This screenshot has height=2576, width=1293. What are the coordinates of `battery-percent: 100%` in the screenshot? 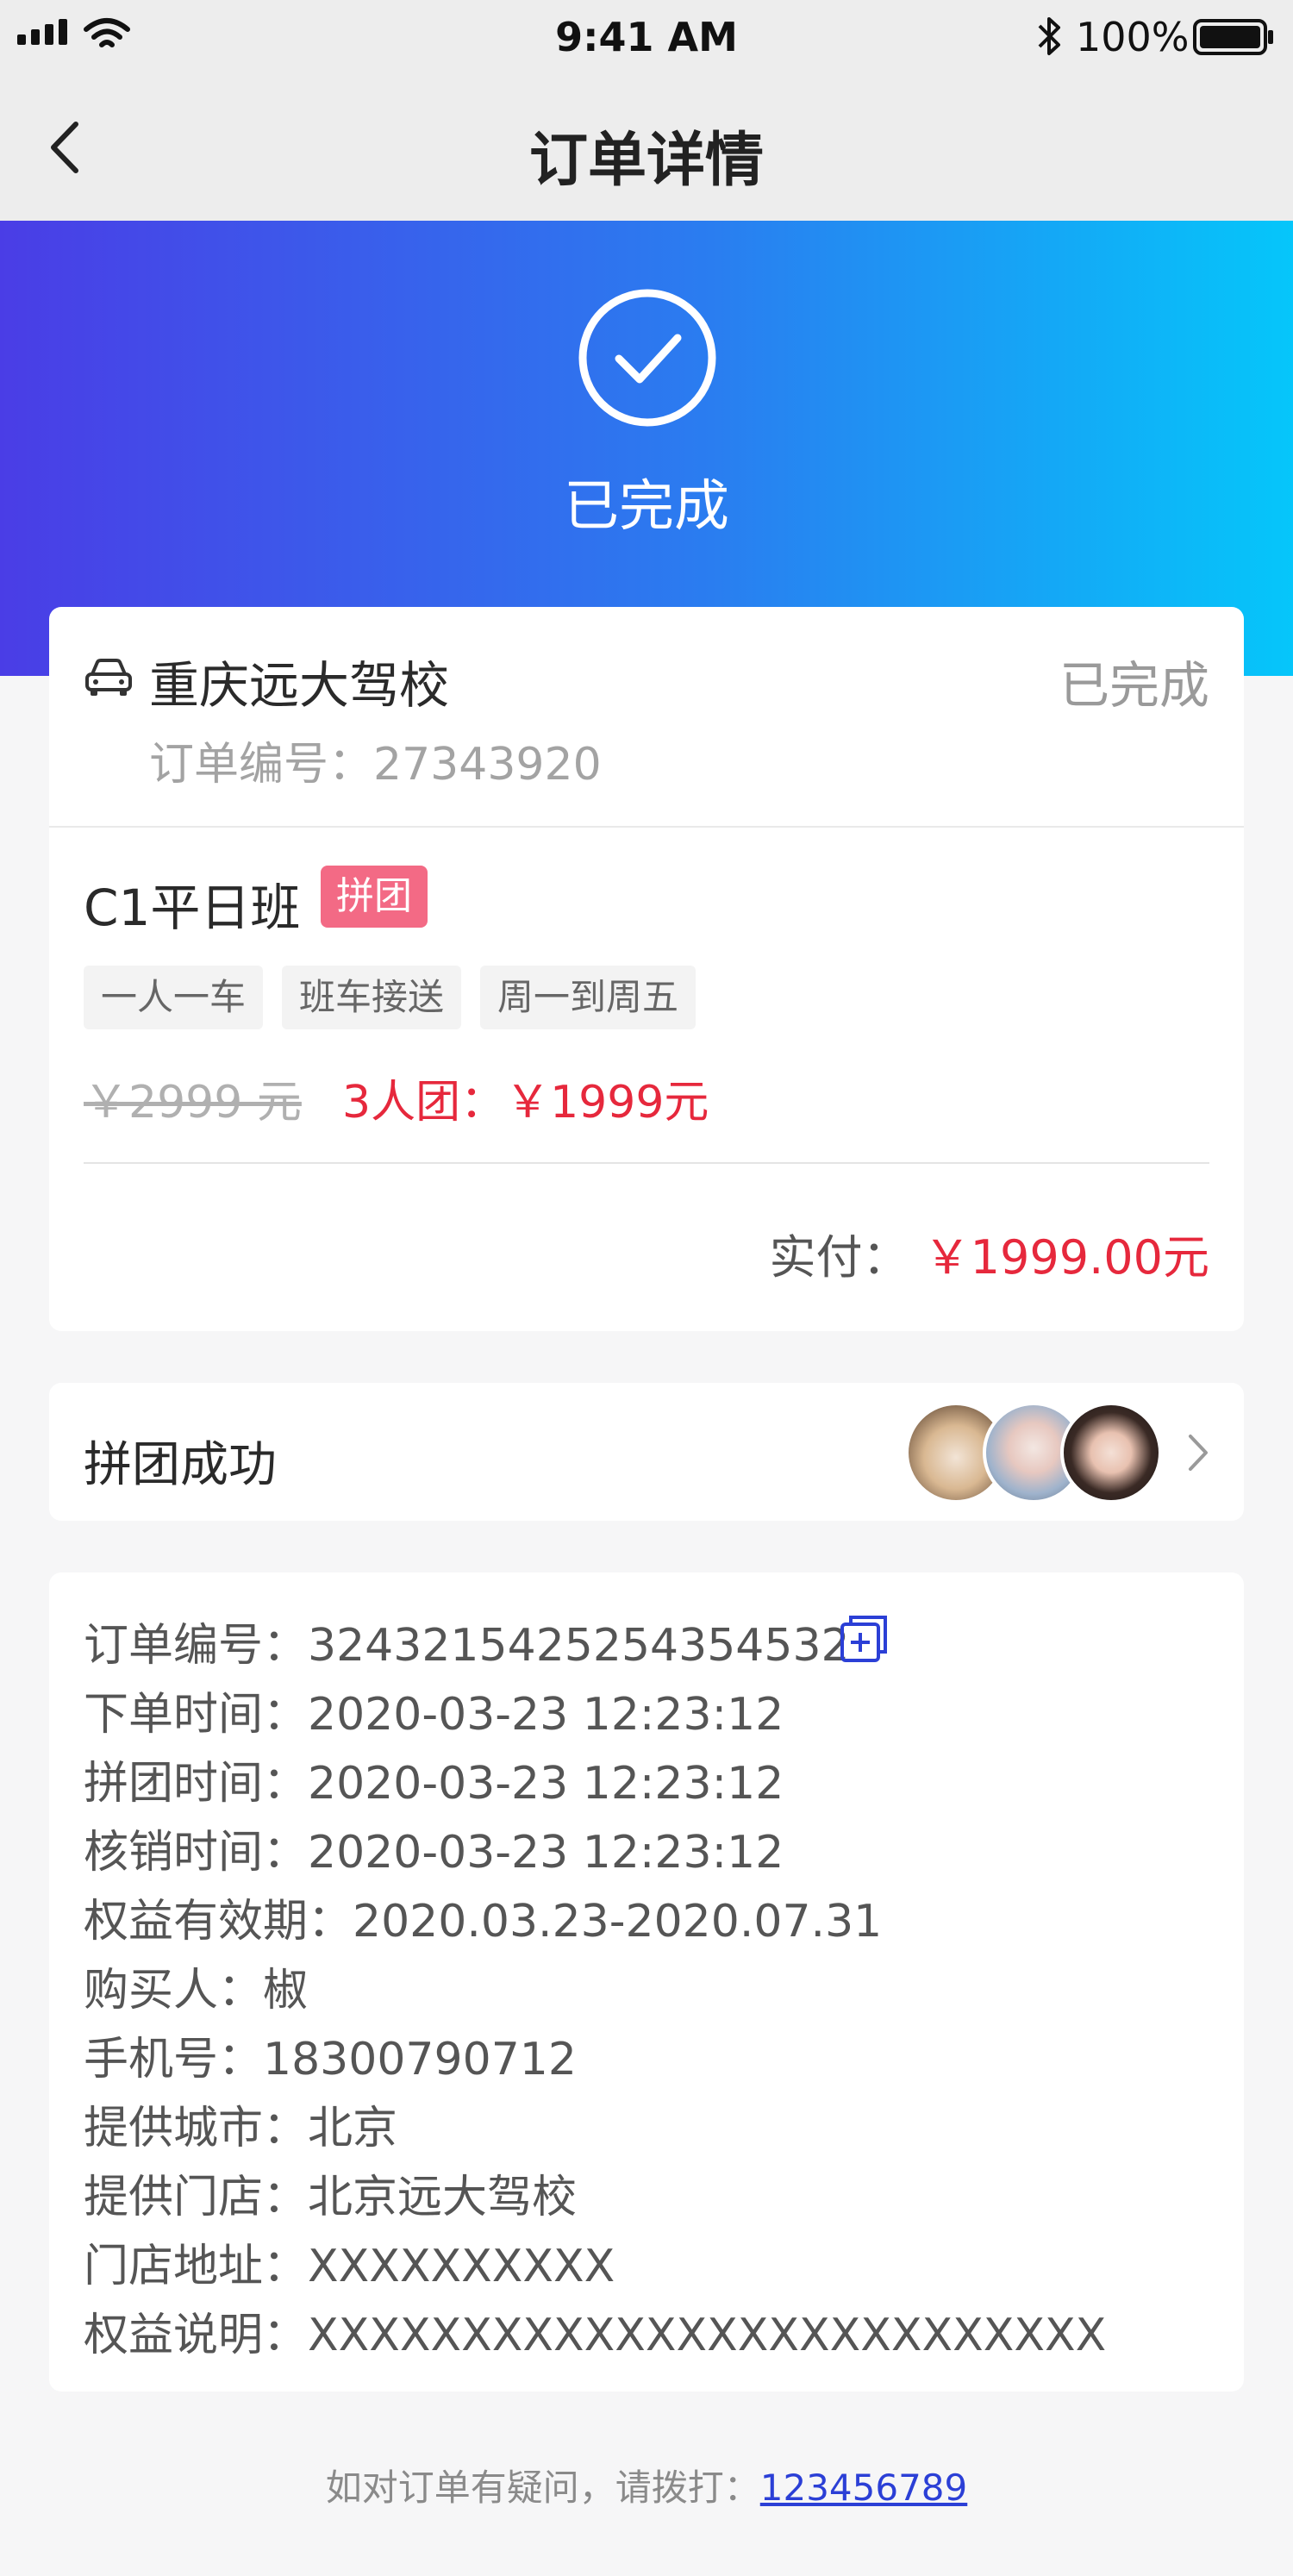 It's located at (1133, 37).